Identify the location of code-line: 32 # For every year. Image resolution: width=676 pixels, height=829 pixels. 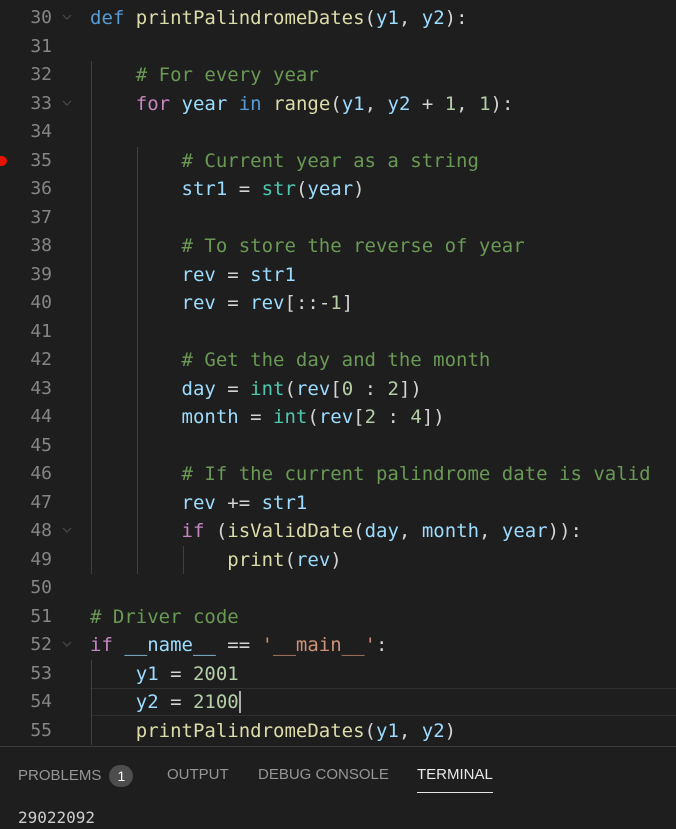
(338, 75).